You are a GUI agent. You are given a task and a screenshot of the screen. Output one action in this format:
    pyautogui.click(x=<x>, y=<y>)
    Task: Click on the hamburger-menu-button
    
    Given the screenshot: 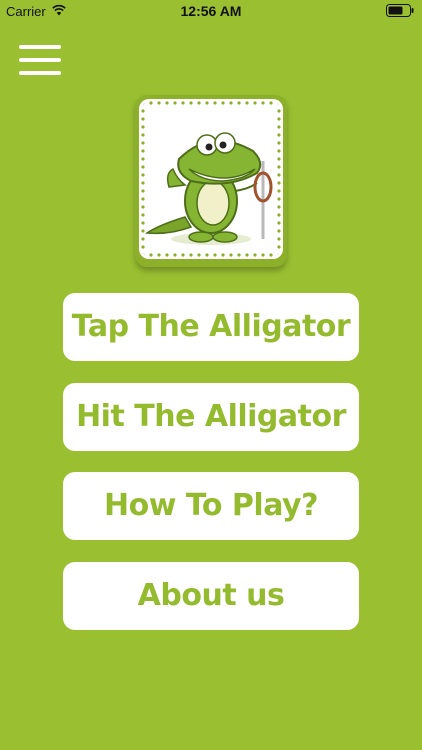 What is the action you would take?
    pyautogui.click(x=40, y=60)
    